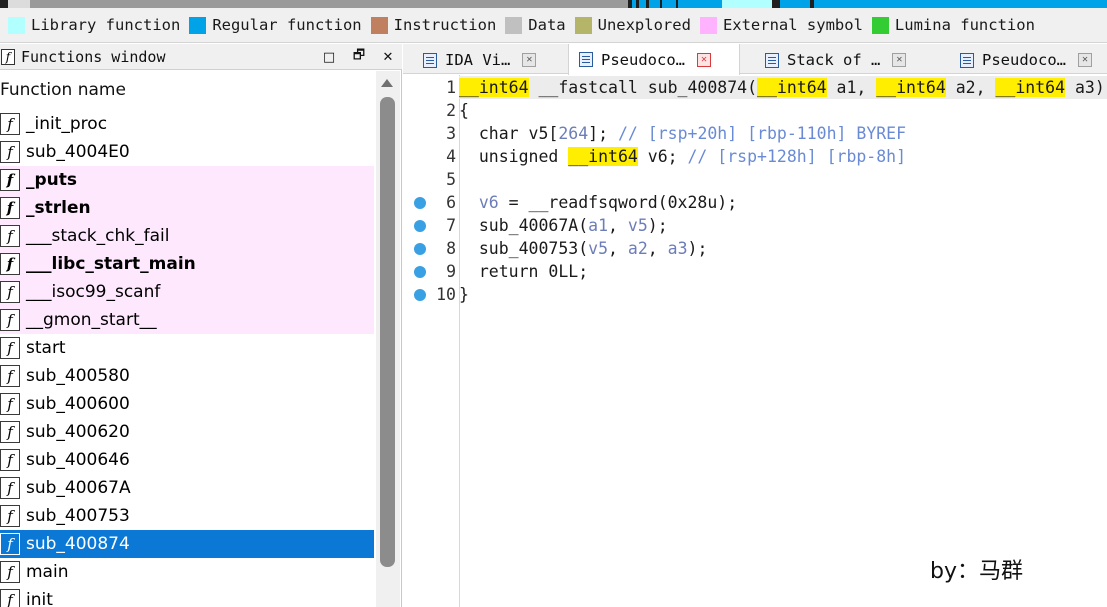 The image size is (1107, 607). Describe the element at coordinates (187, 572) in the screenshot. I see `function-list-item: f main` at that location.